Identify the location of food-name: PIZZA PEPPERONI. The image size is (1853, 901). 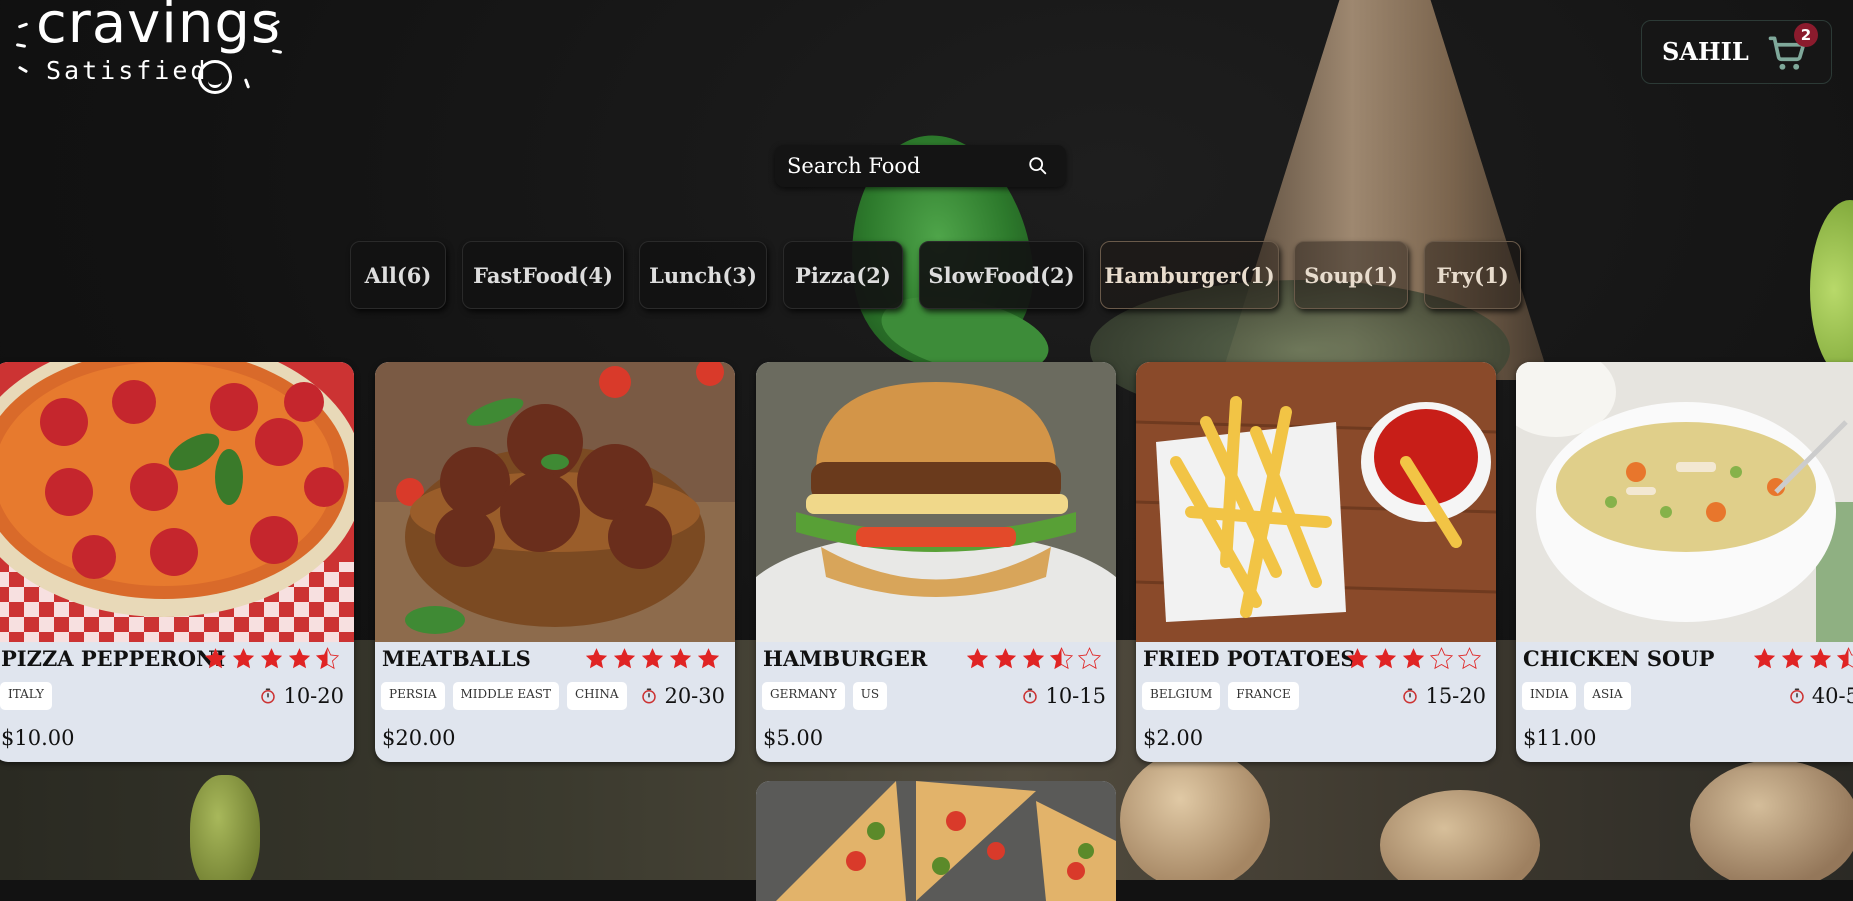
(113, 658).